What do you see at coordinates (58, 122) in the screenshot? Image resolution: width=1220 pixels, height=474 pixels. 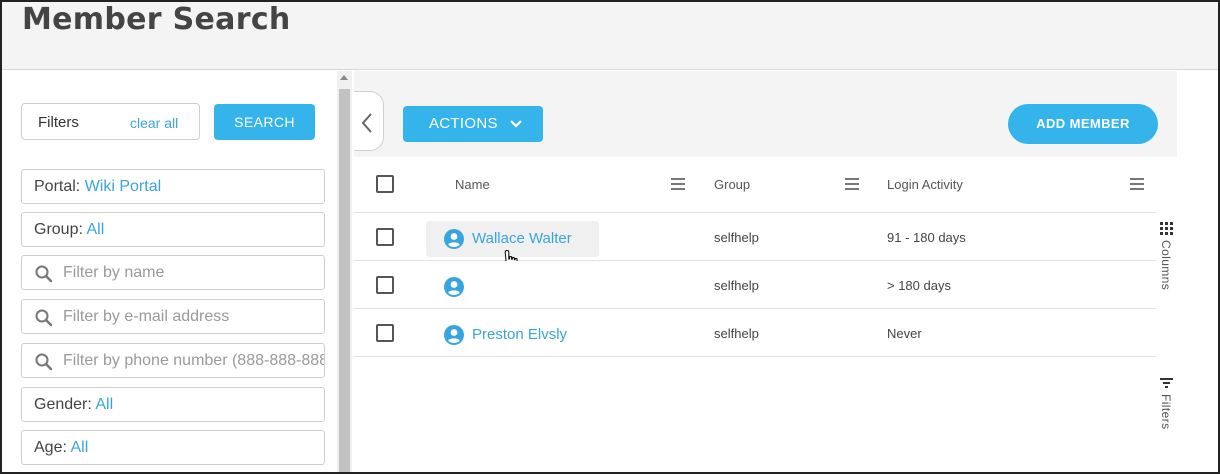 I see `filters-label: Filters` at bounding box center [58, 122].